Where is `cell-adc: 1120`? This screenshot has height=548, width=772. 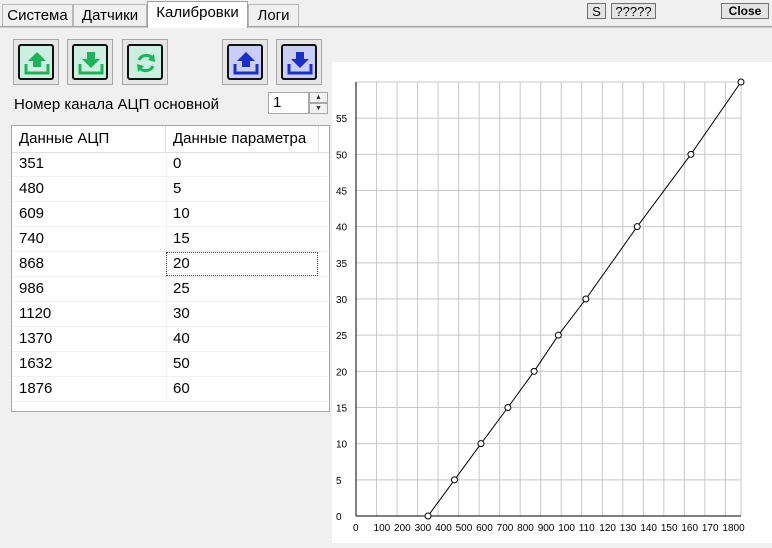 cell-adc: 1120 is located at coordinates (35, 314).